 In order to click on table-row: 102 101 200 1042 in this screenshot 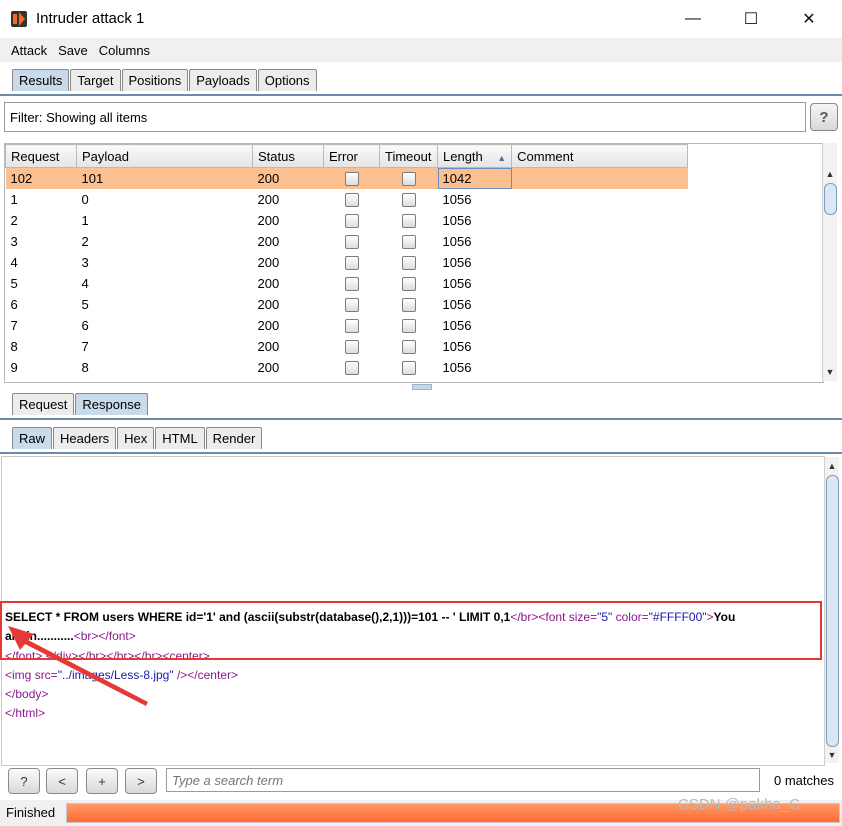, I will do `click(346, 178)`.